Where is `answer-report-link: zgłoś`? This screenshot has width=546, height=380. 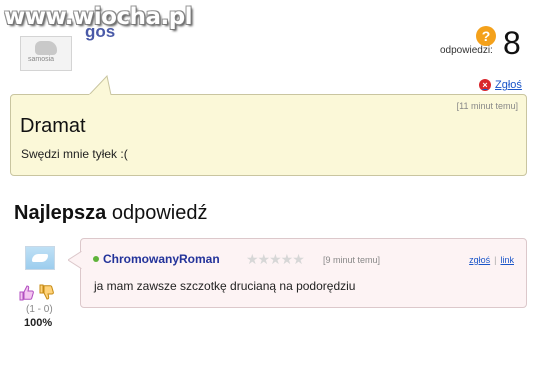
answer-report-link: zgłoś is located at coordinates (479, 260).